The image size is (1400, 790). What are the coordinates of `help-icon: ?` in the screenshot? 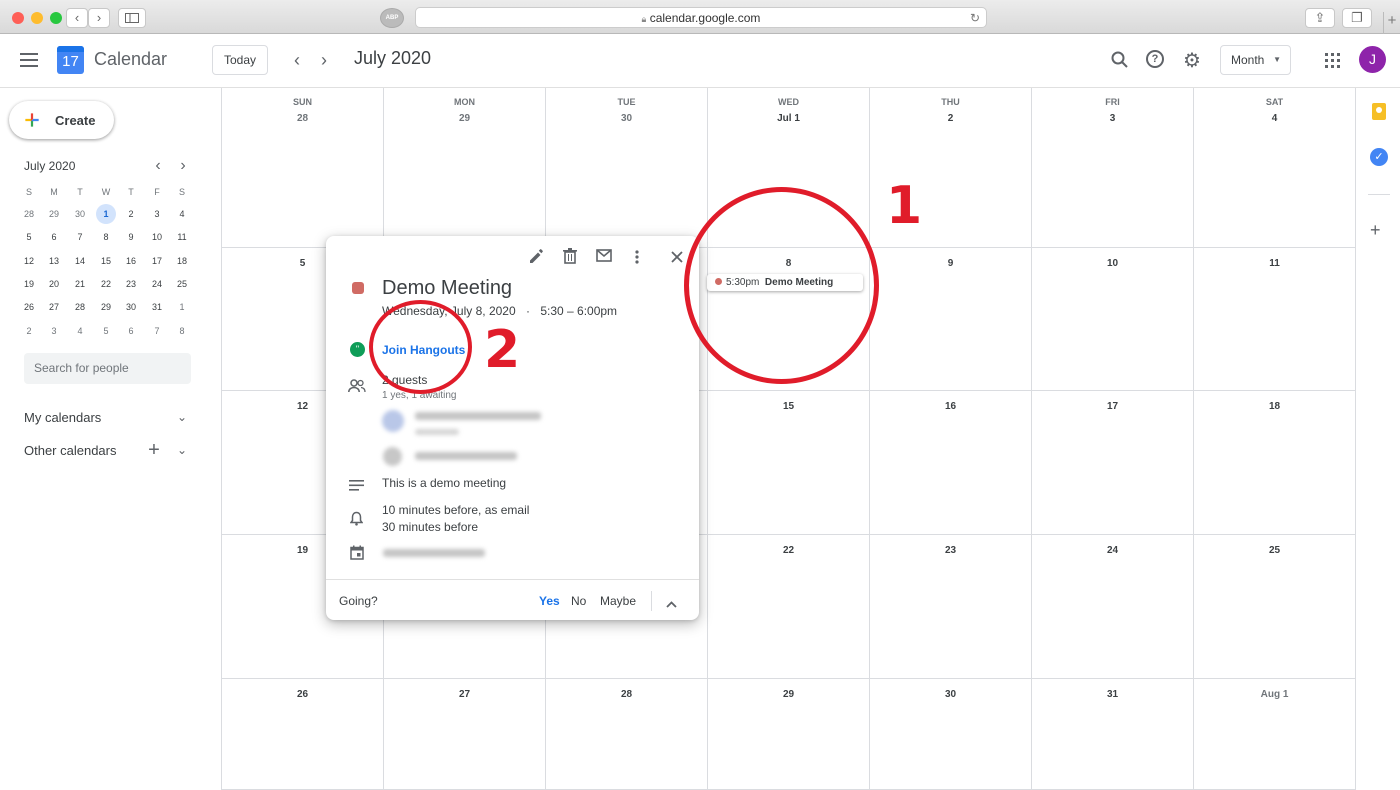 It's located at (1155, 59).